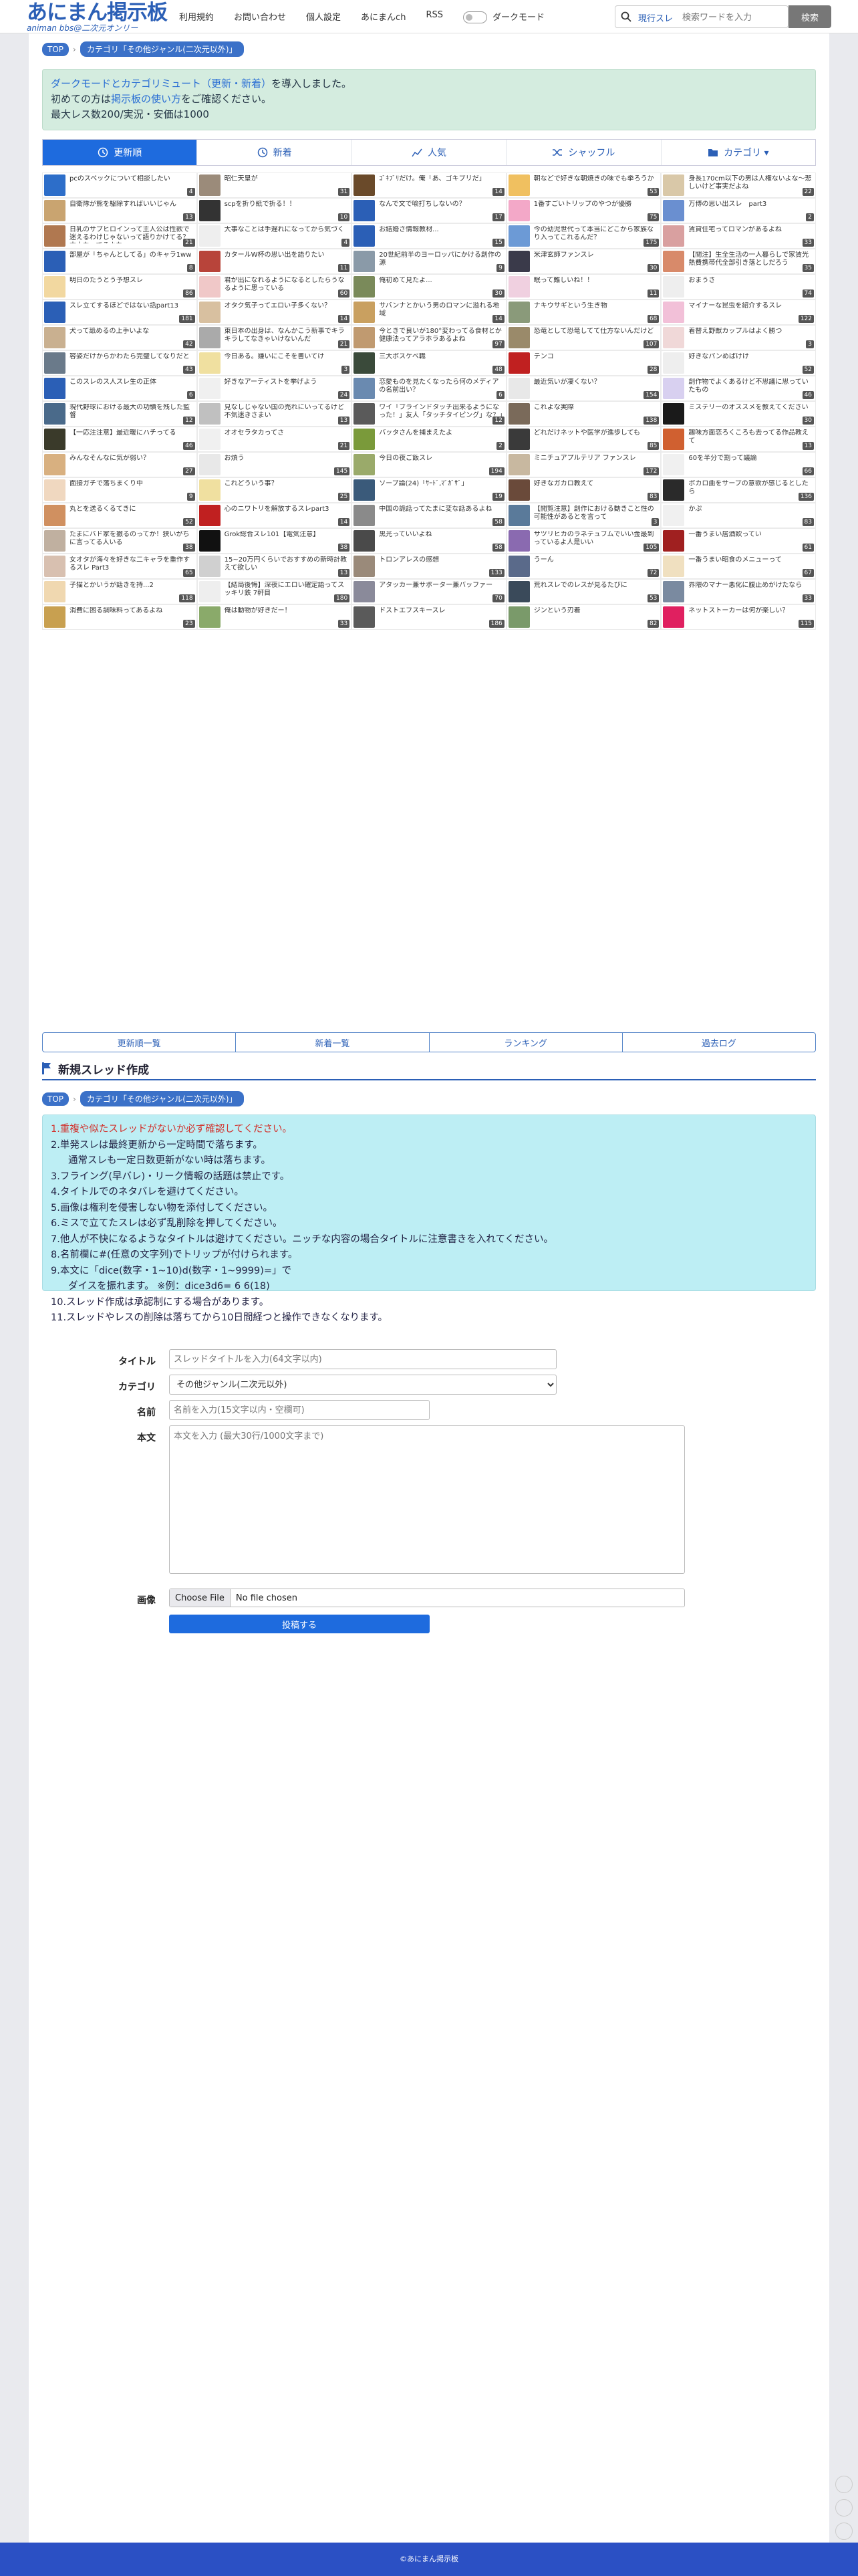 Image resolution: width=858 pixels, height=2576 pixels. Describe the element at coordinates (287, 433) in the screenshot. I see `thread-title: オオセラタカってさ` at that location.